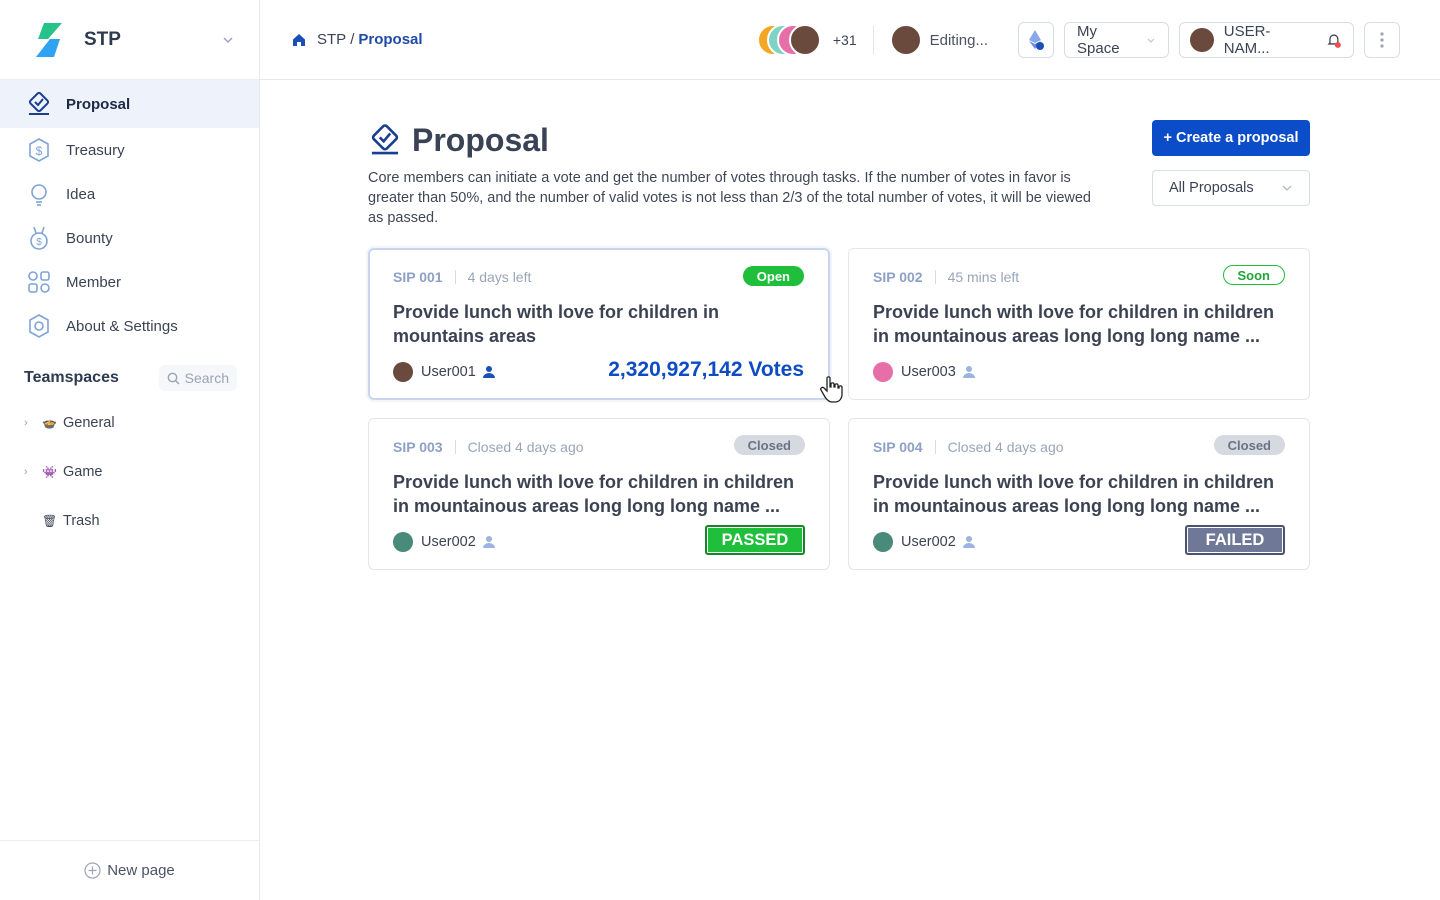  I want to click on sidebar-item-proposal: Proposal, so click(129, 104).